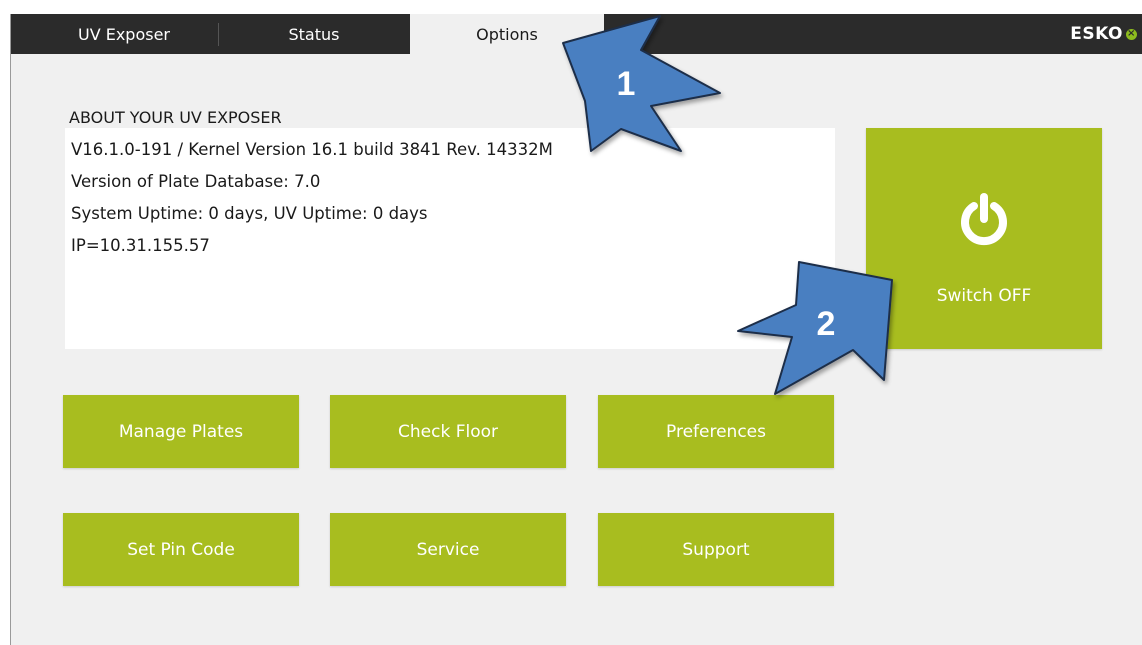 Image resolution: width=1142 pixels, height=645 pixels. Describe the element at coordinates (181, 549) in the screenshot. I see `set-pin-code-button: Set Pin Code` at that location.